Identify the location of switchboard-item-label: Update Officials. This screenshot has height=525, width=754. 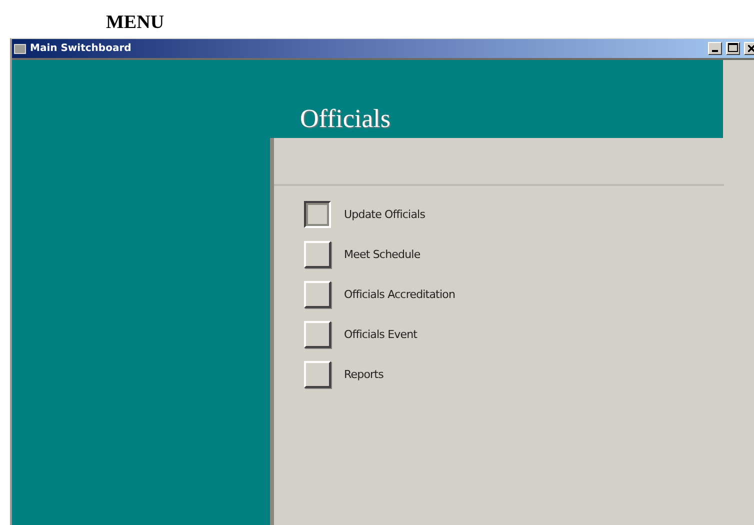
(385, 214).